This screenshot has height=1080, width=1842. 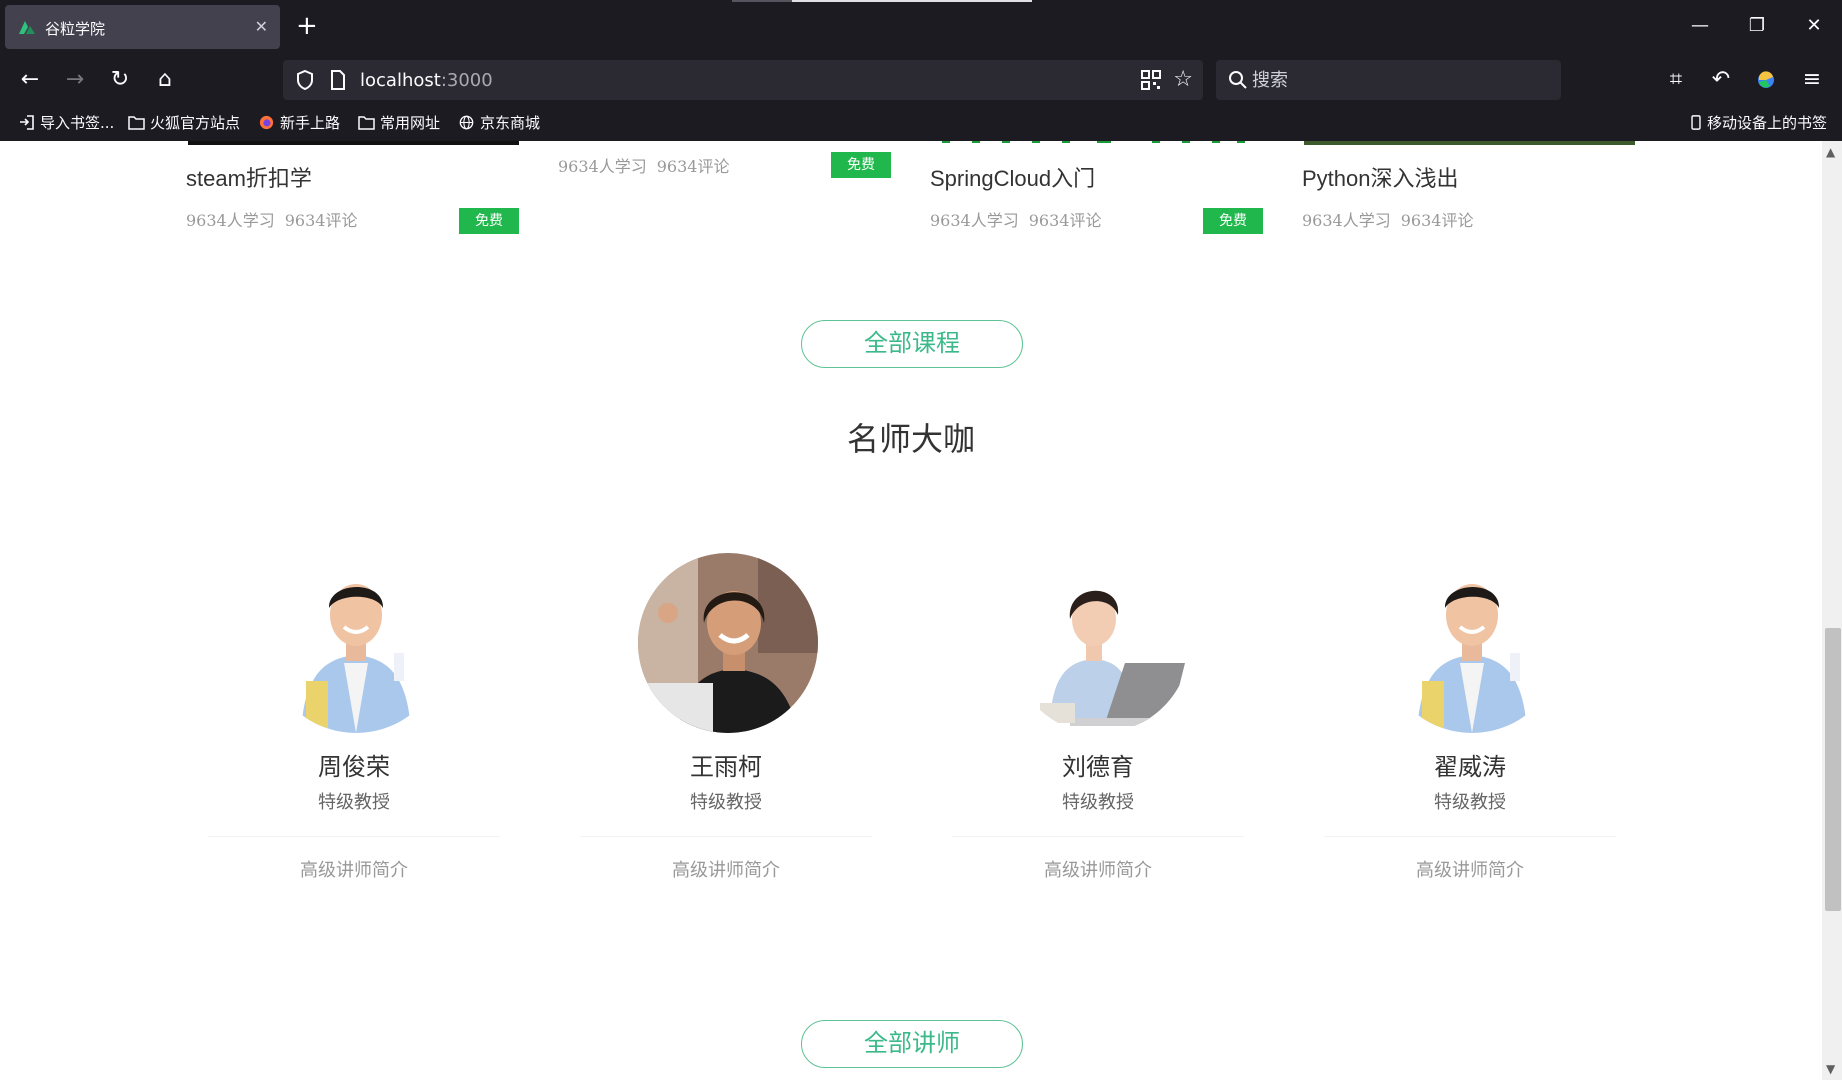 What do you see at coordinates (1470, 764) in the screenshot?
I see `teacher-name: 翟威涛` at bounding box center [1470, 764].